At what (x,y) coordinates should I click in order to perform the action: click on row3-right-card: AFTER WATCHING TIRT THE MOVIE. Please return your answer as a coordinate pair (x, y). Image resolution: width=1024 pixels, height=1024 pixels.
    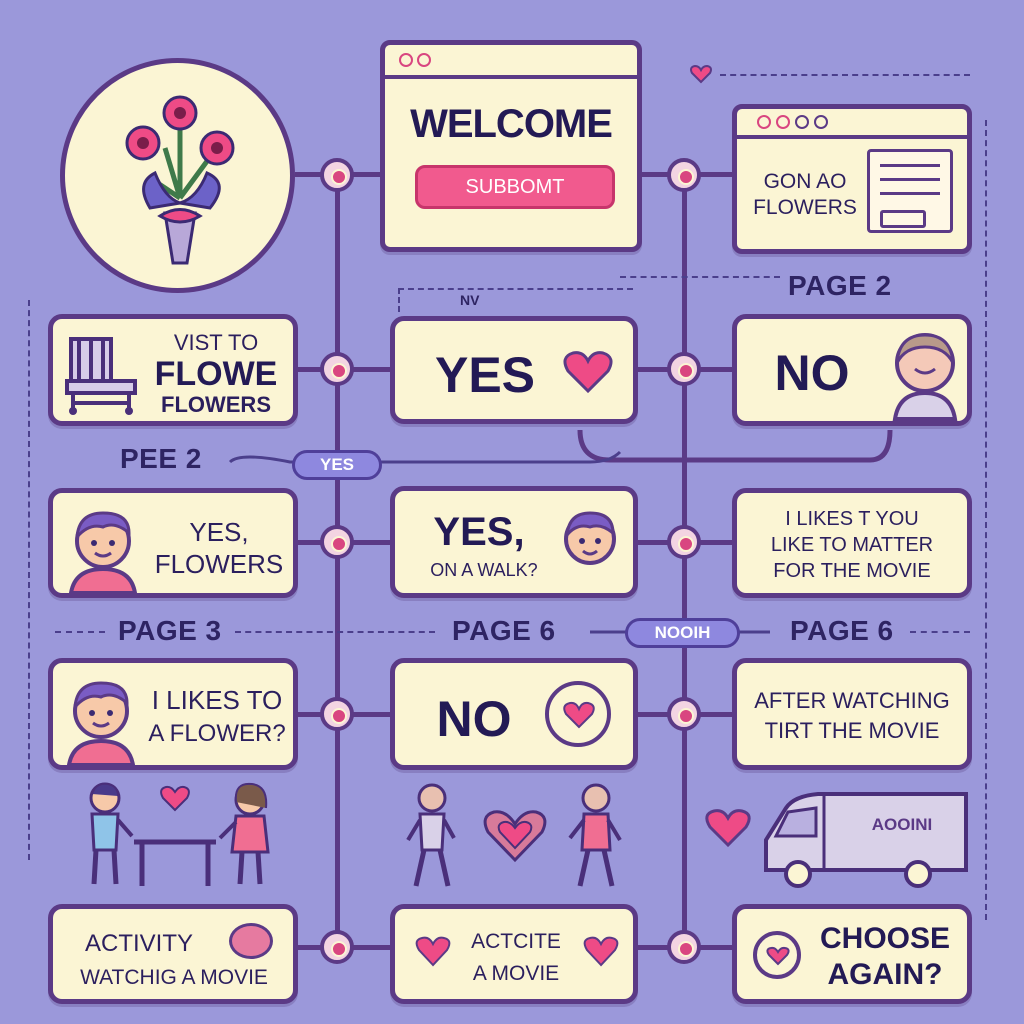
    Looking at the image, I should click on (852, 714).